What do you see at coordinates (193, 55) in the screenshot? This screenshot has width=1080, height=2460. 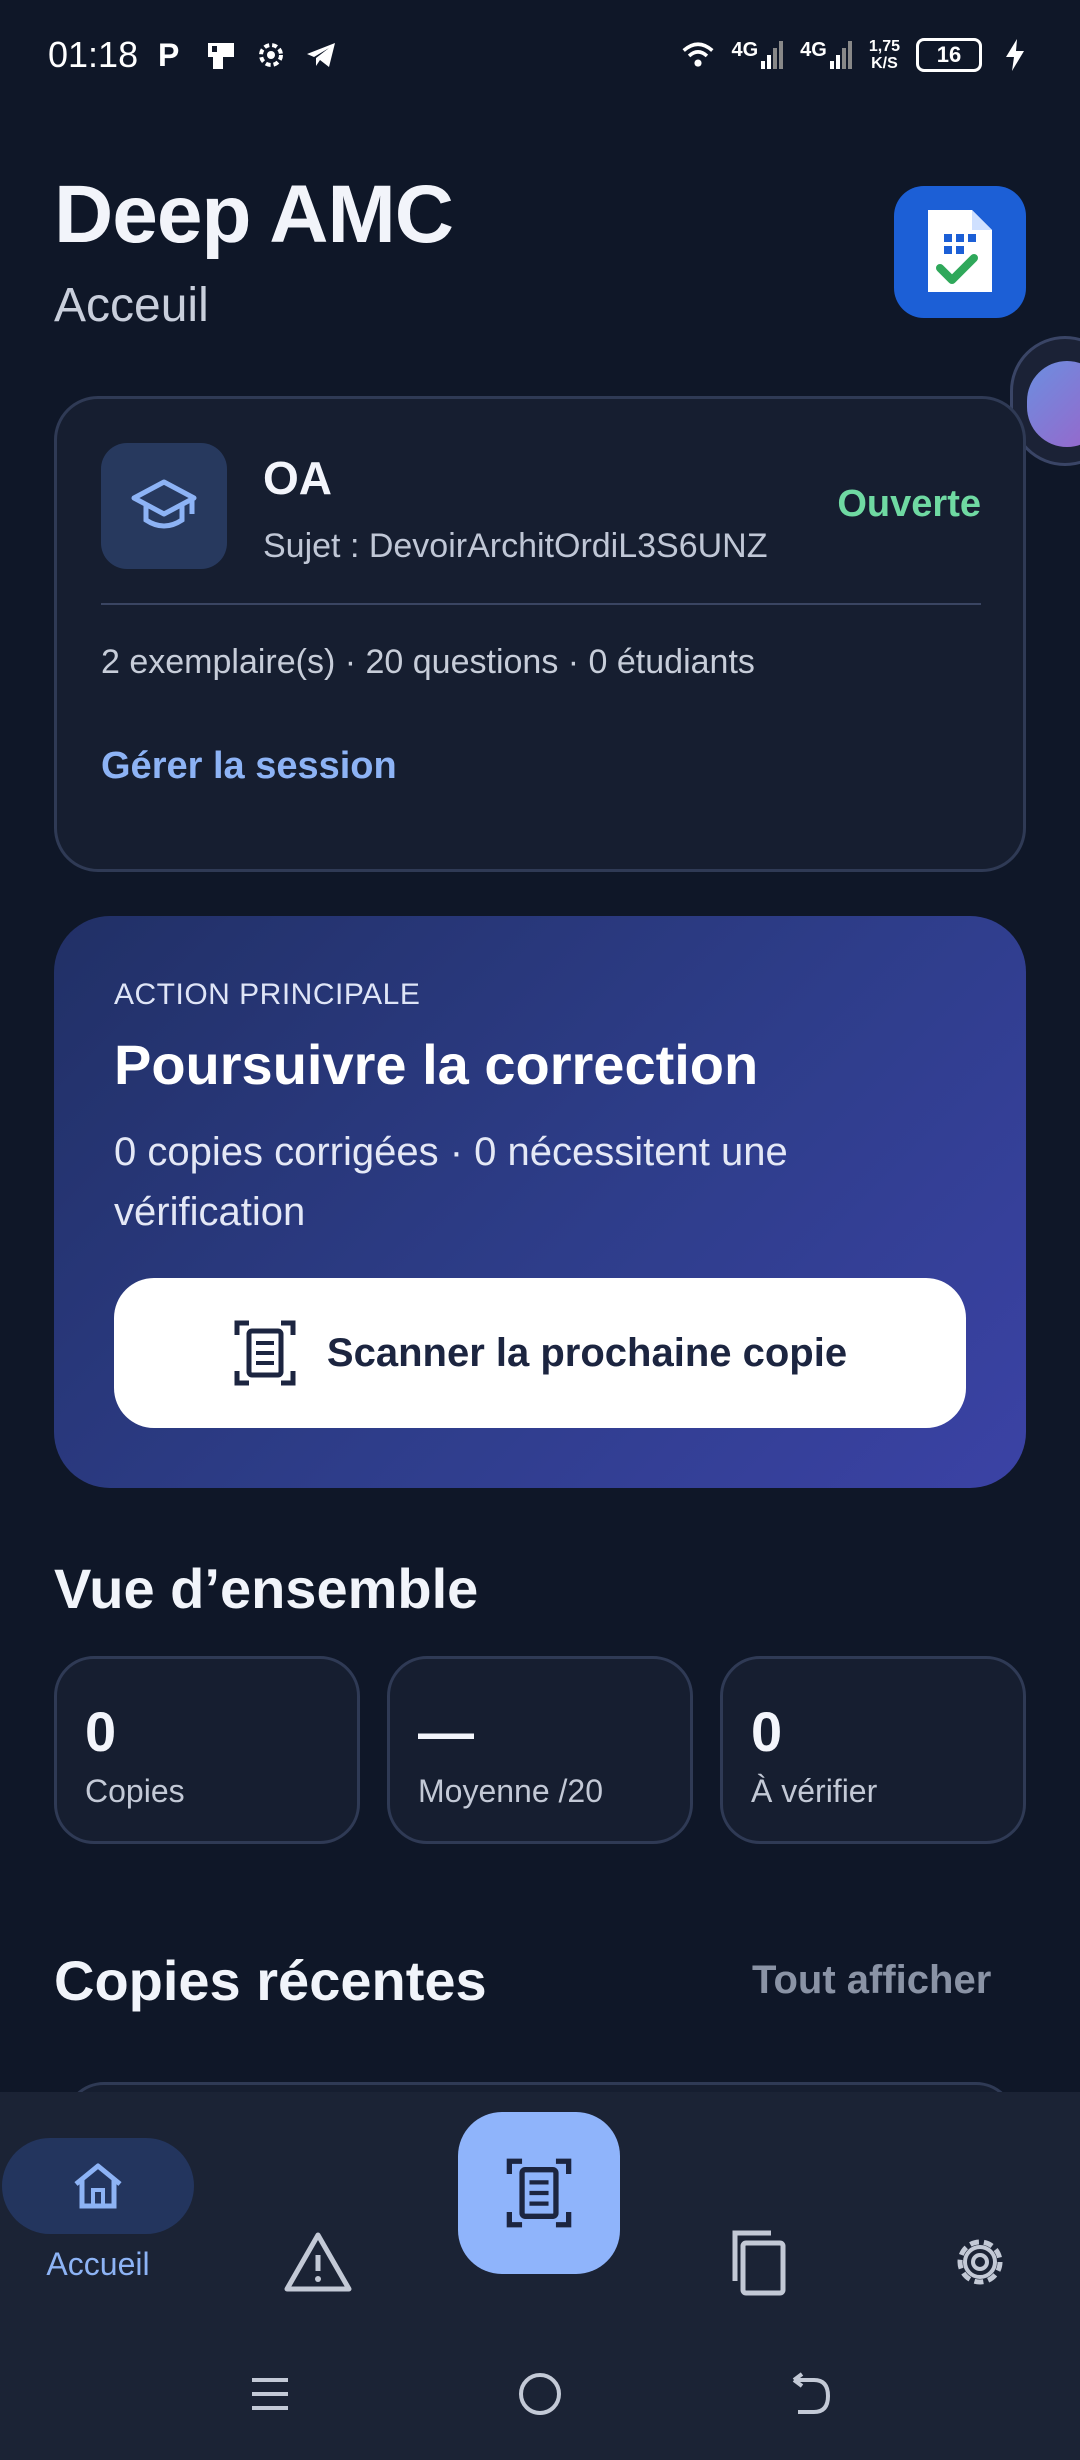 I see `status-left: 01:18 P` at bounding box center [193, 55].